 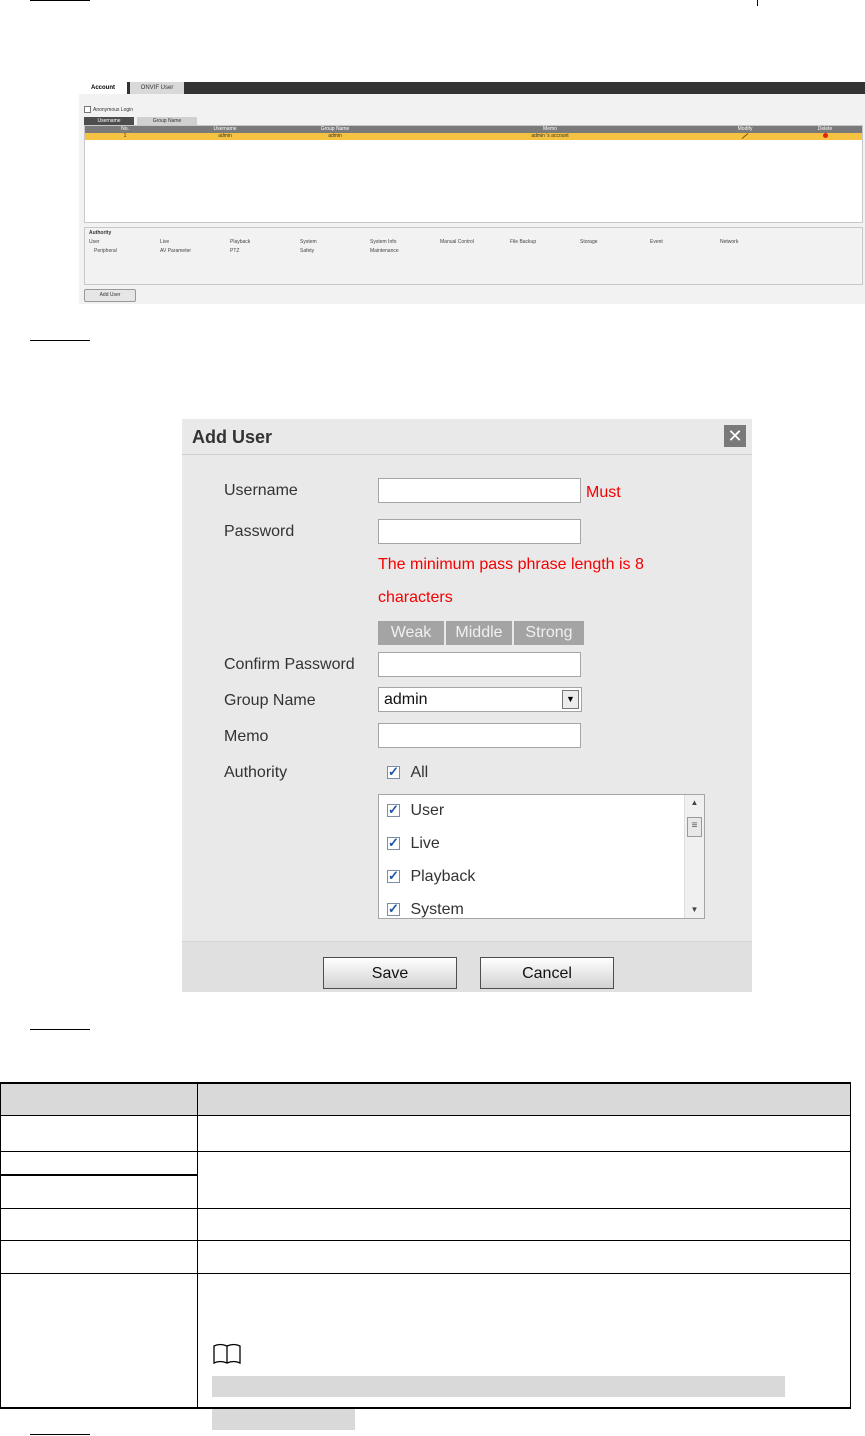 What do you see at coordinates (240, 242) in the screenshot?
I see `authority-item: Playback` at bounding box center [240, 242].